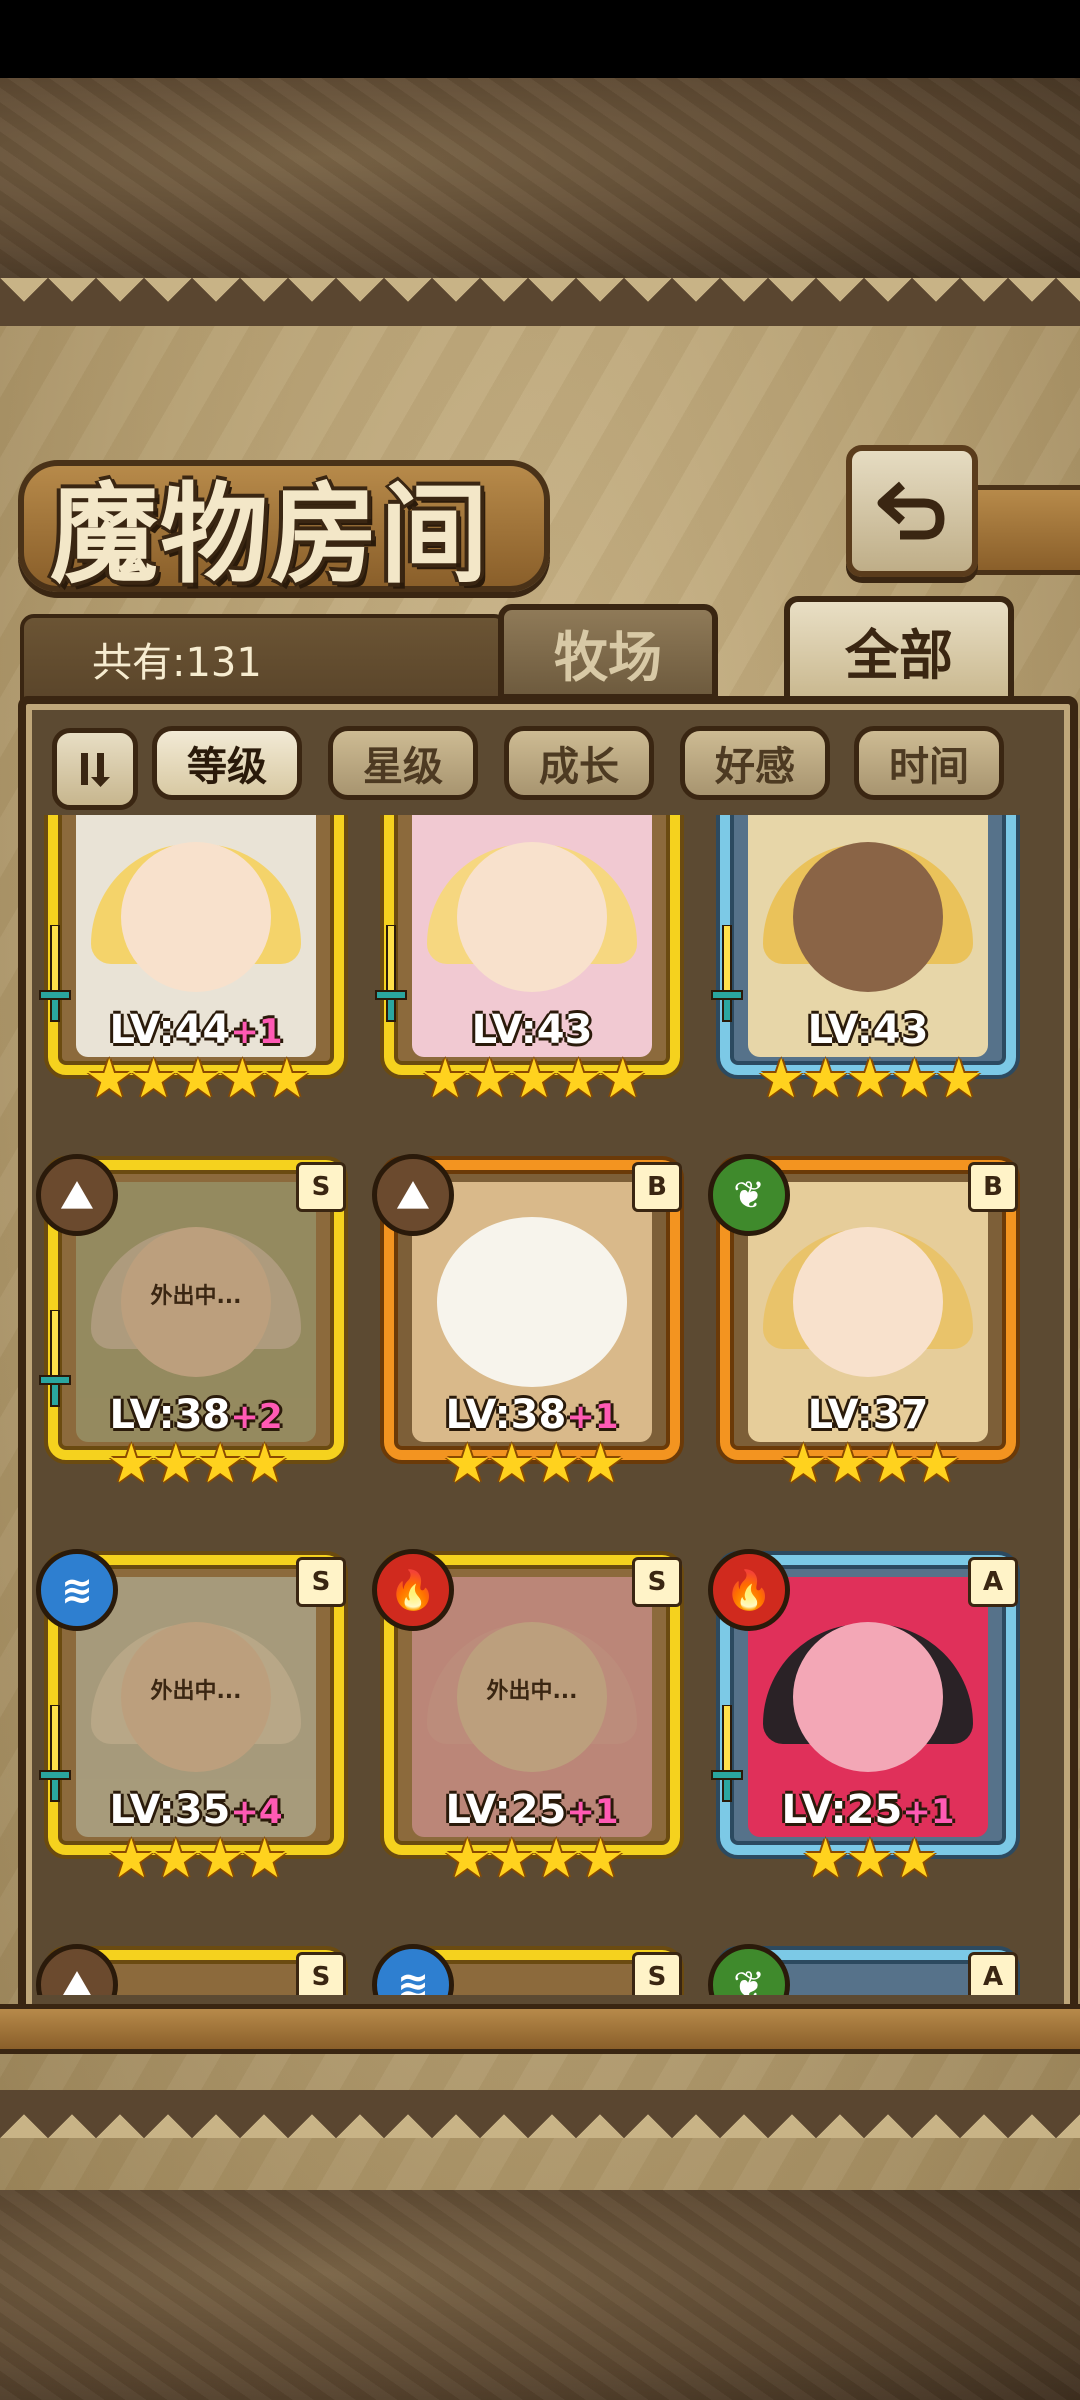  I want to click on monster-card: ⛰ S, so click(196, 1969).